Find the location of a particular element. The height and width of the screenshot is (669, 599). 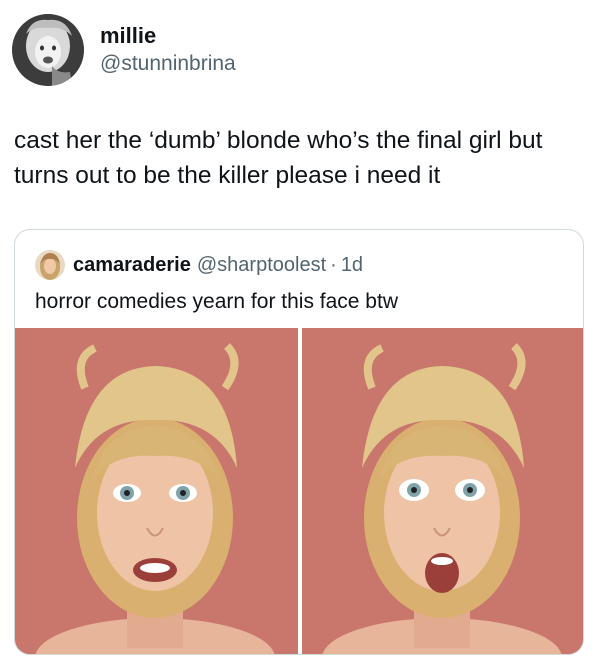

quoted-tweet-header: camaraderie @sharptoolest · 1d is located at coordinates (199, 265).